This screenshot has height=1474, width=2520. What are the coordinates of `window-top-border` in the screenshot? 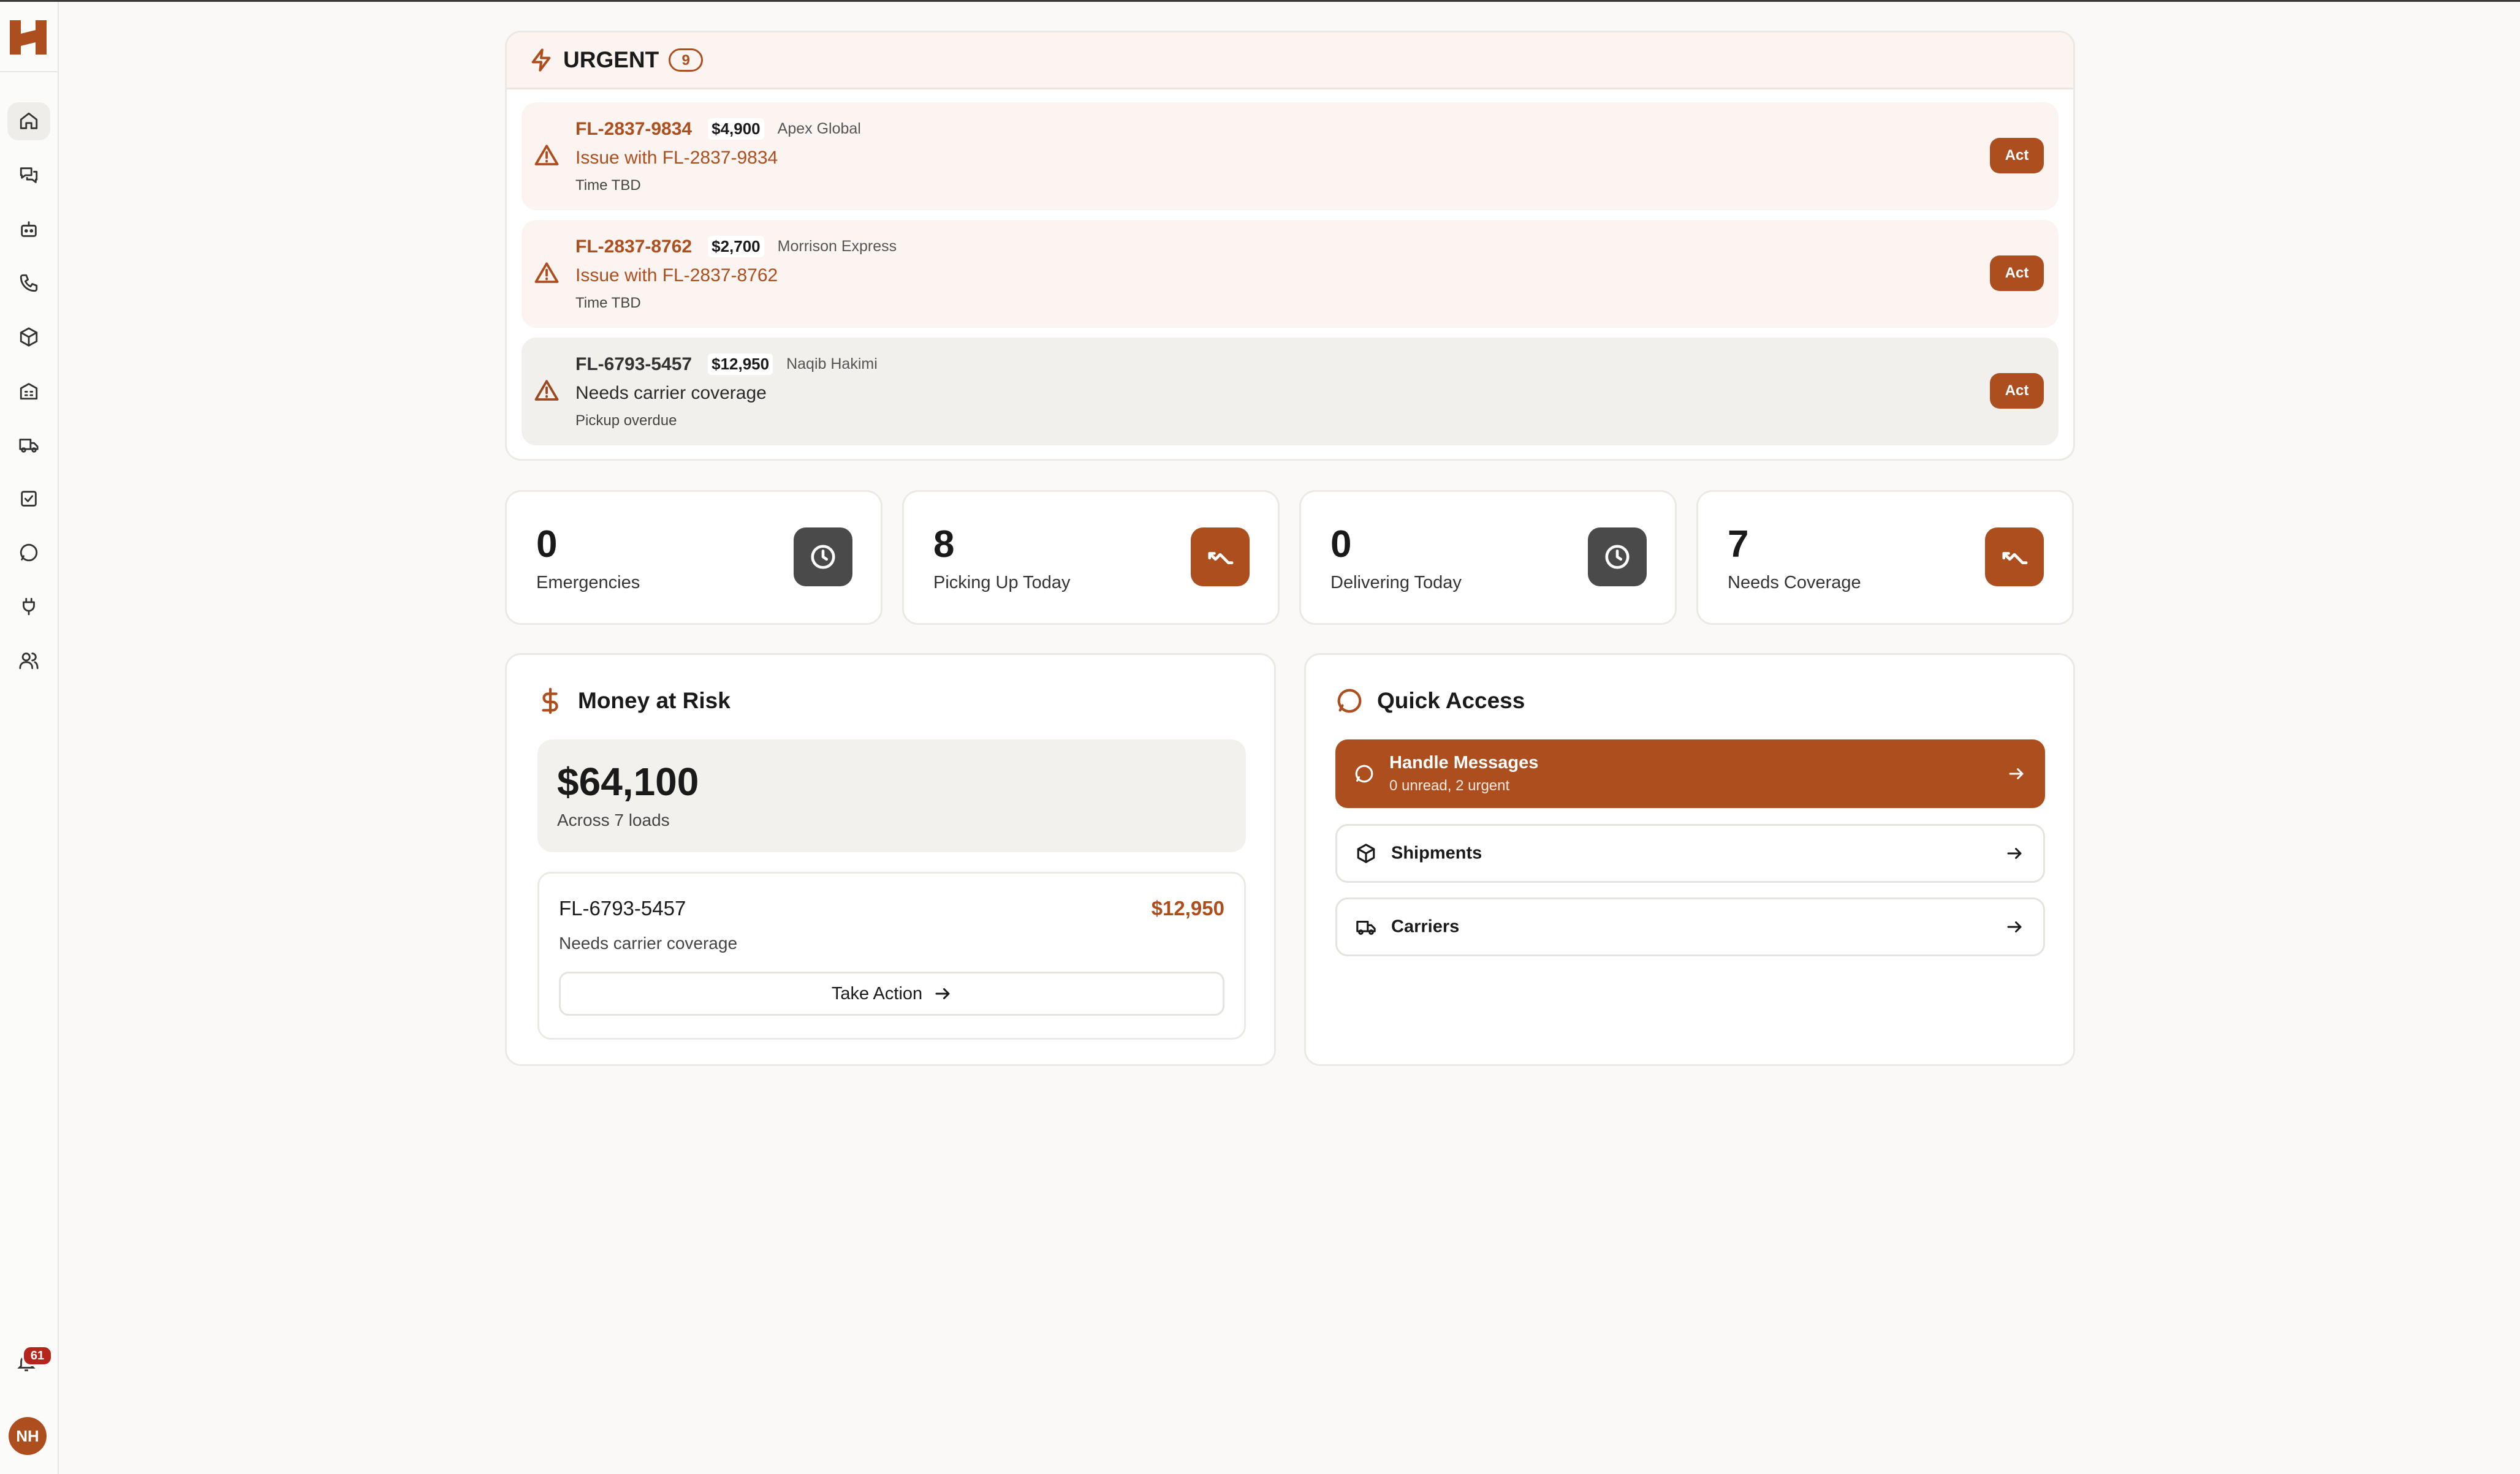 It's located at (1260, 1).